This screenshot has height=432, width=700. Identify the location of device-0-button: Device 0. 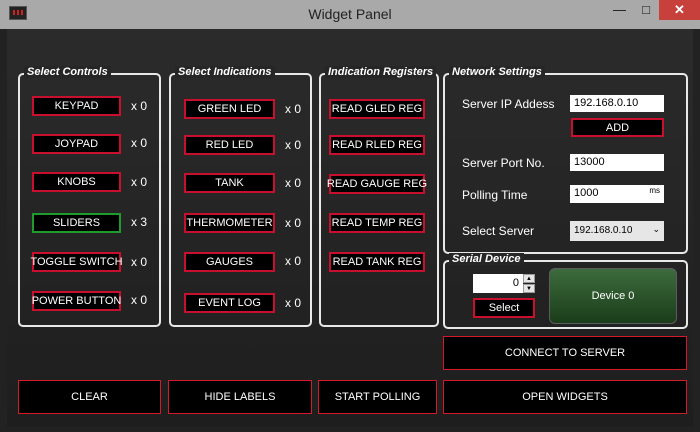
(613, 296).